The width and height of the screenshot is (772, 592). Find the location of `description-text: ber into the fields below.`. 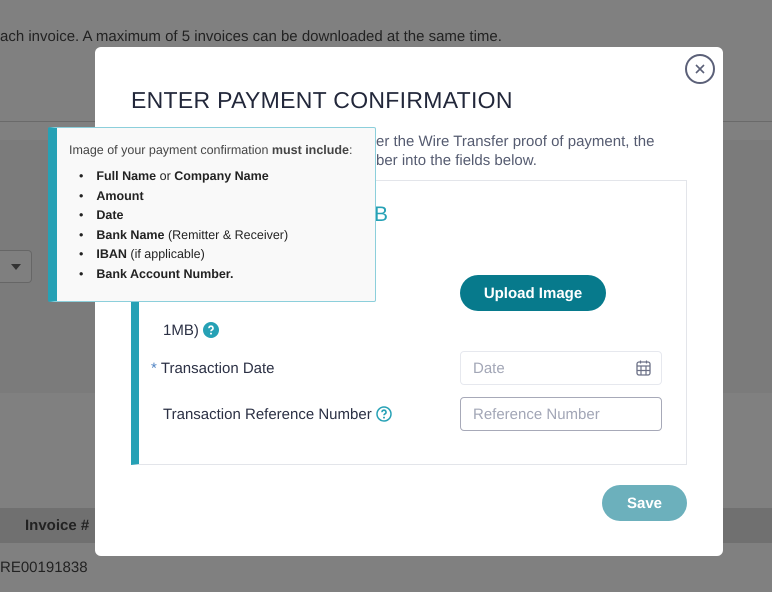

description-text: ber into the fields below. is located at coordinates (457, 160).